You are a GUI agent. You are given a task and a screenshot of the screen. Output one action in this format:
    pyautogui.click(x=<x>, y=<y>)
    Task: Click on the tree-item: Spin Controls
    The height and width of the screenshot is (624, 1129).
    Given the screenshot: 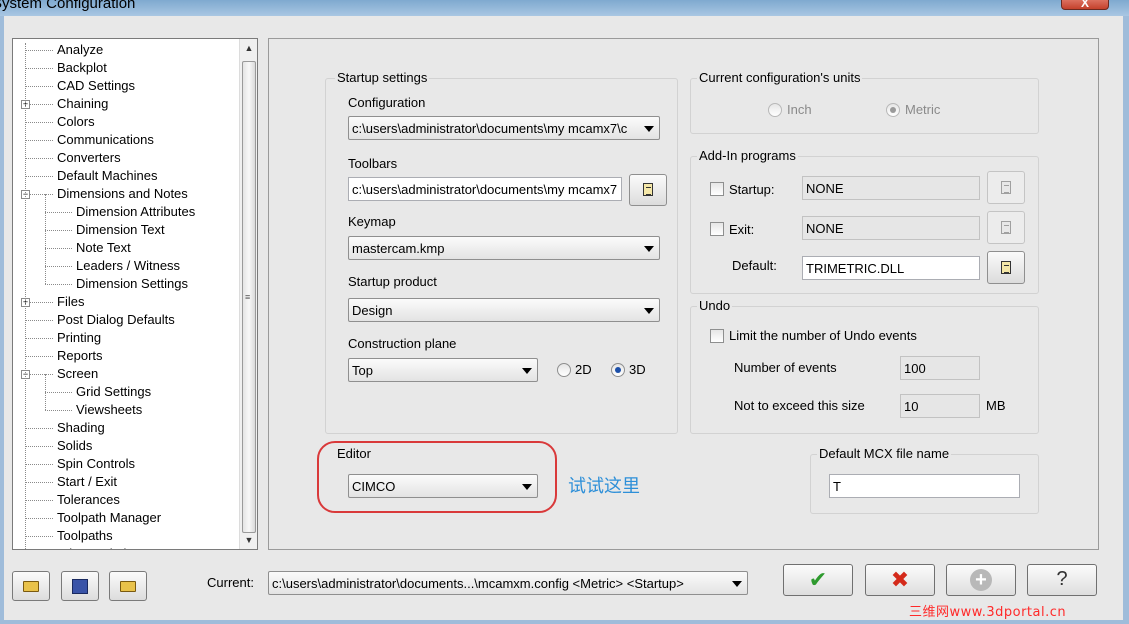 What is the action you would take?
    pyautogui.click(x=96, y=464)
    